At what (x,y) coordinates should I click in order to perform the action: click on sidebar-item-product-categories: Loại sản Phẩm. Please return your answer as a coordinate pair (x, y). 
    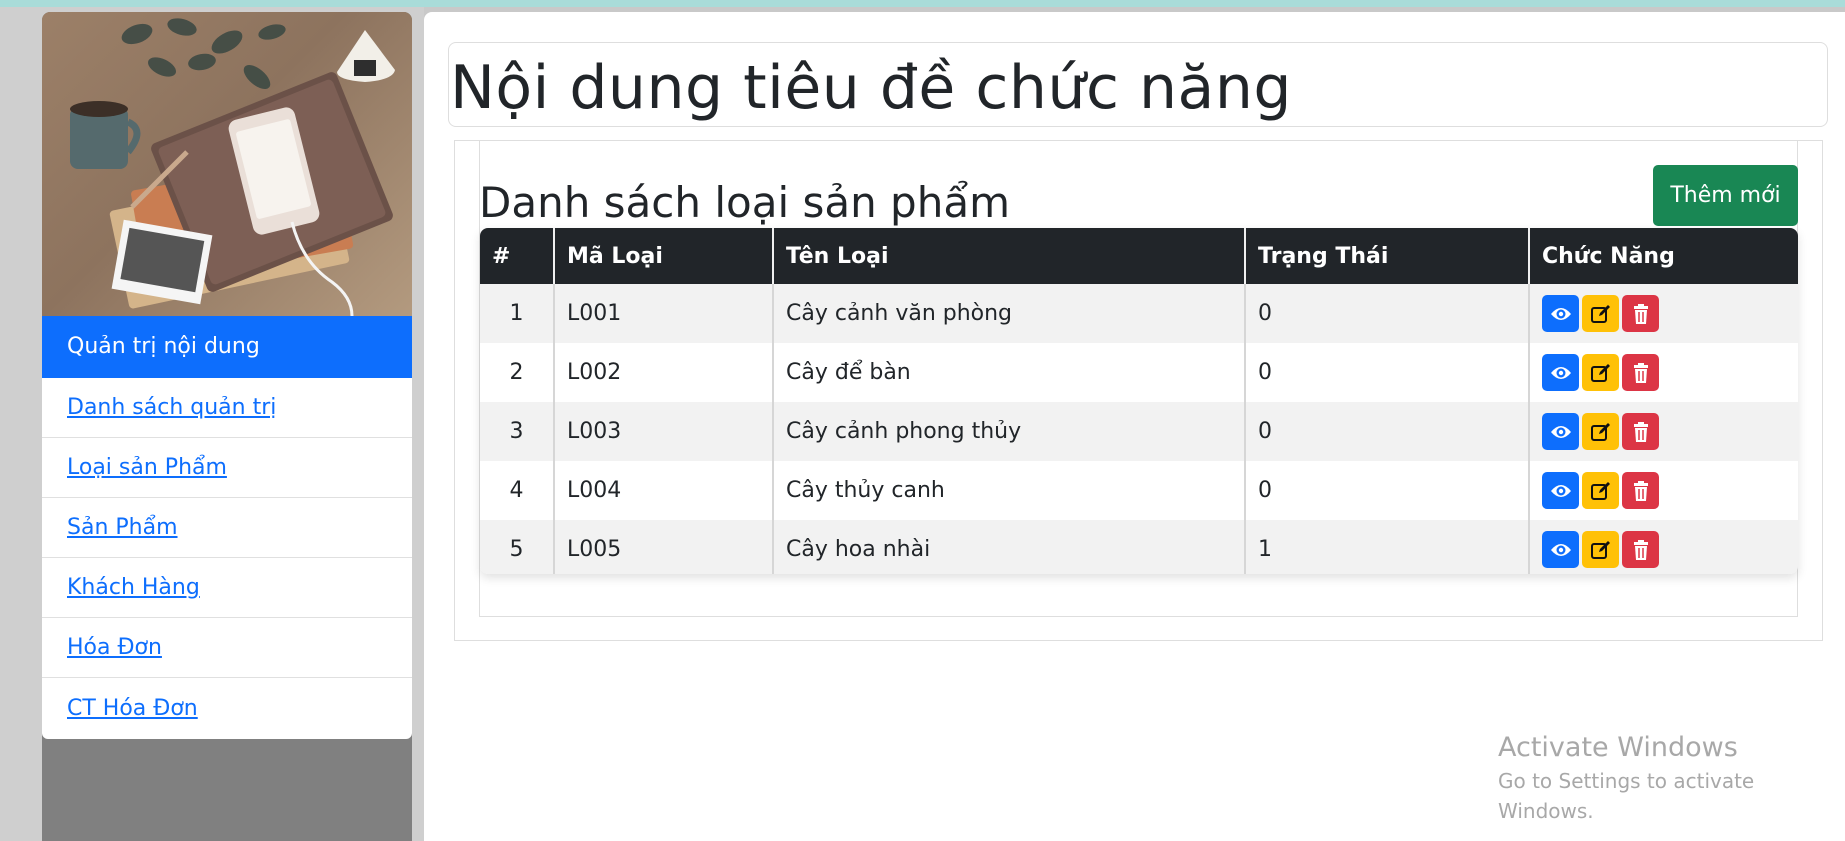
    Looking at the image, I should click on (227, 468).